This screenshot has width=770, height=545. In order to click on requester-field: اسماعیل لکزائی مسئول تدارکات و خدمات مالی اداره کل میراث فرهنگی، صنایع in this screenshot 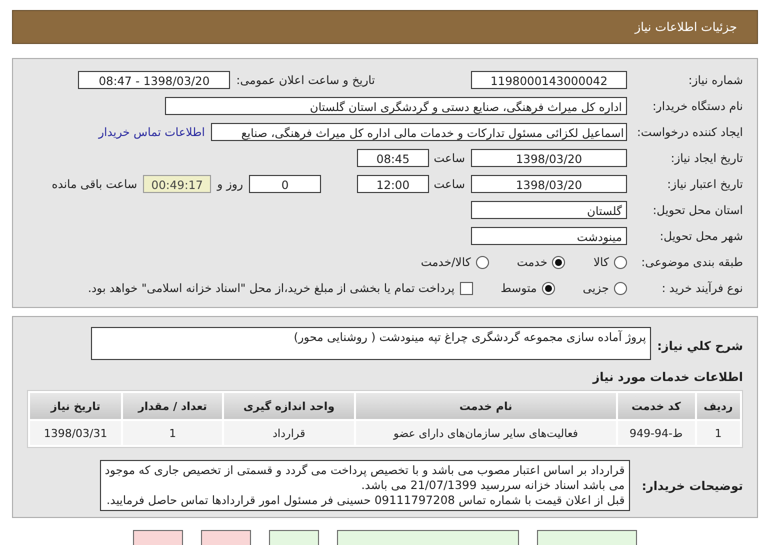, I will do `click(419, 132)`.